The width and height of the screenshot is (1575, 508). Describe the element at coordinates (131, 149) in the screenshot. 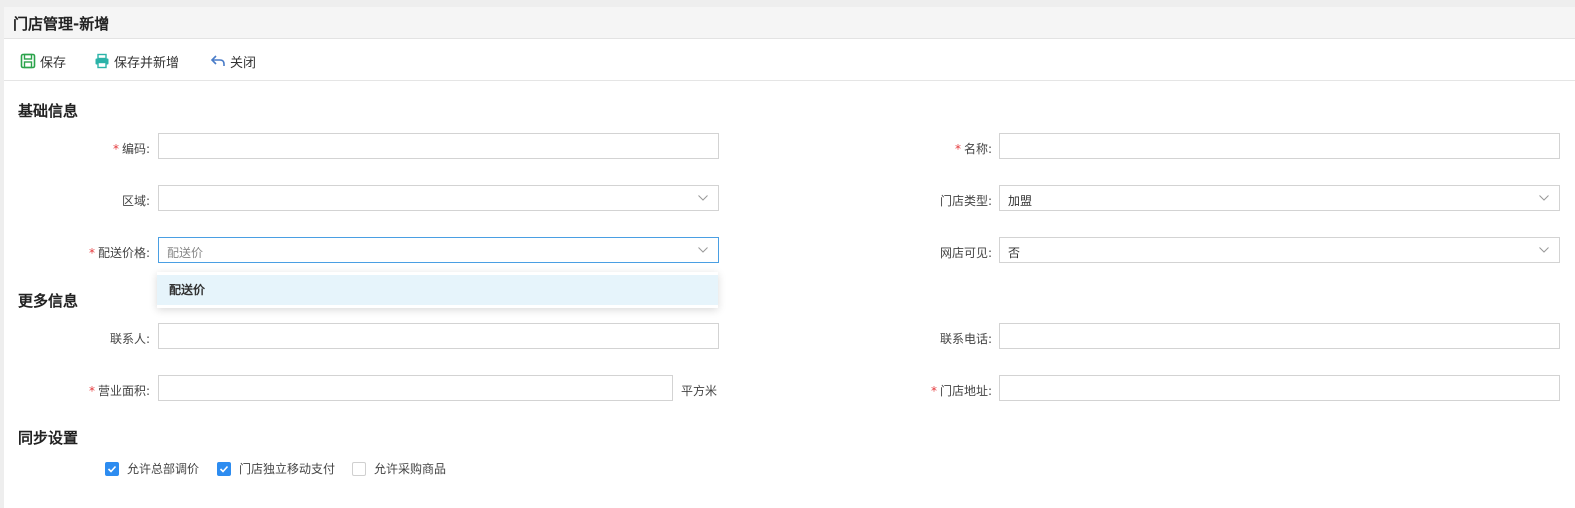

I see `code-label: * 编码:` at that location.